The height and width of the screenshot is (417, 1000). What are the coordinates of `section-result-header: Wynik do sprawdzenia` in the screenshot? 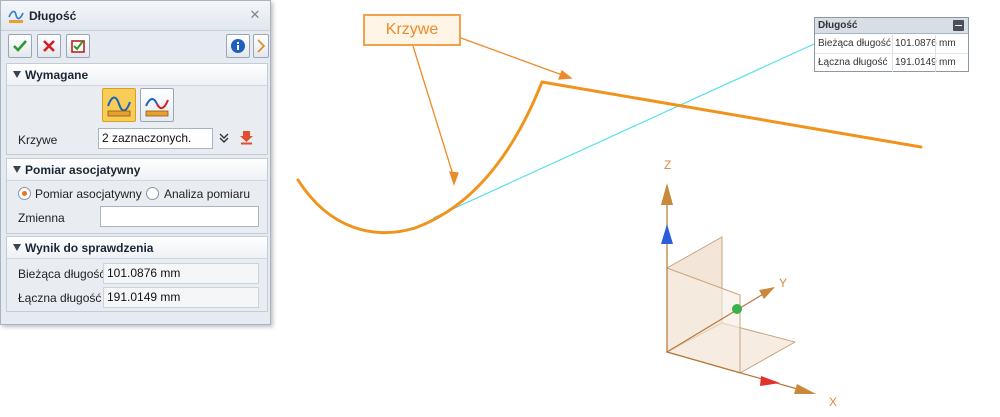 It's located at (137, 248).